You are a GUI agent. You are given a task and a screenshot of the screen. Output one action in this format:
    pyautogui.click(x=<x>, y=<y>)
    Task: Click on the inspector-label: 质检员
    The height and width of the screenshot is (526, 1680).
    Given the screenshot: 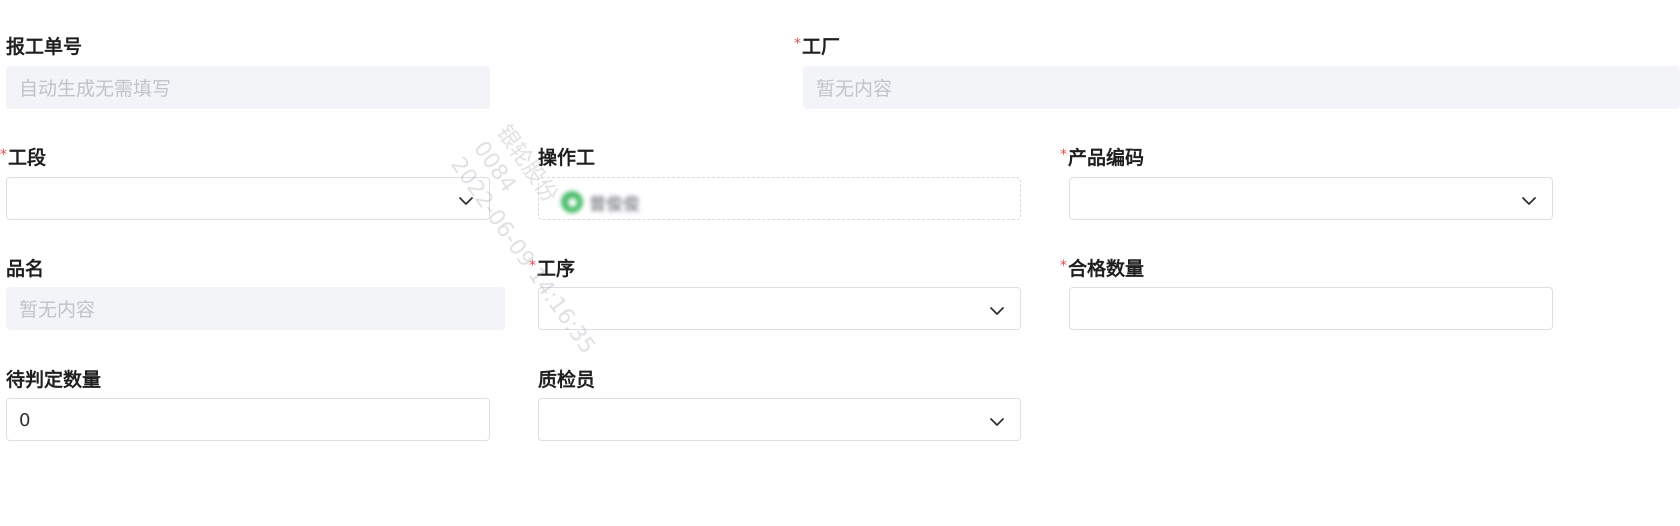 What is the action you would take?
    pyautogui.click(x=566, y=380)
    